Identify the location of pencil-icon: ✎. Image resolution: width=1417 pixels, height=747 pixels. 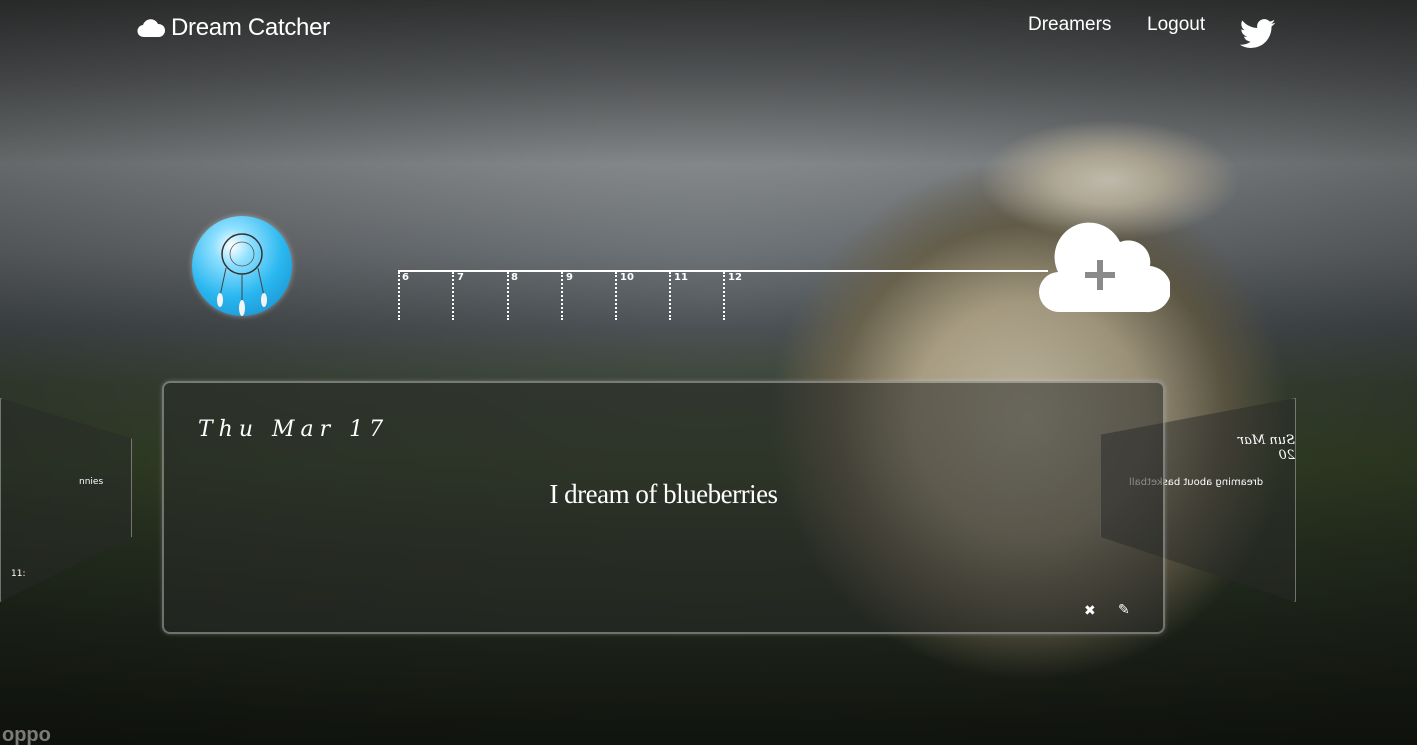
(1124, 610).